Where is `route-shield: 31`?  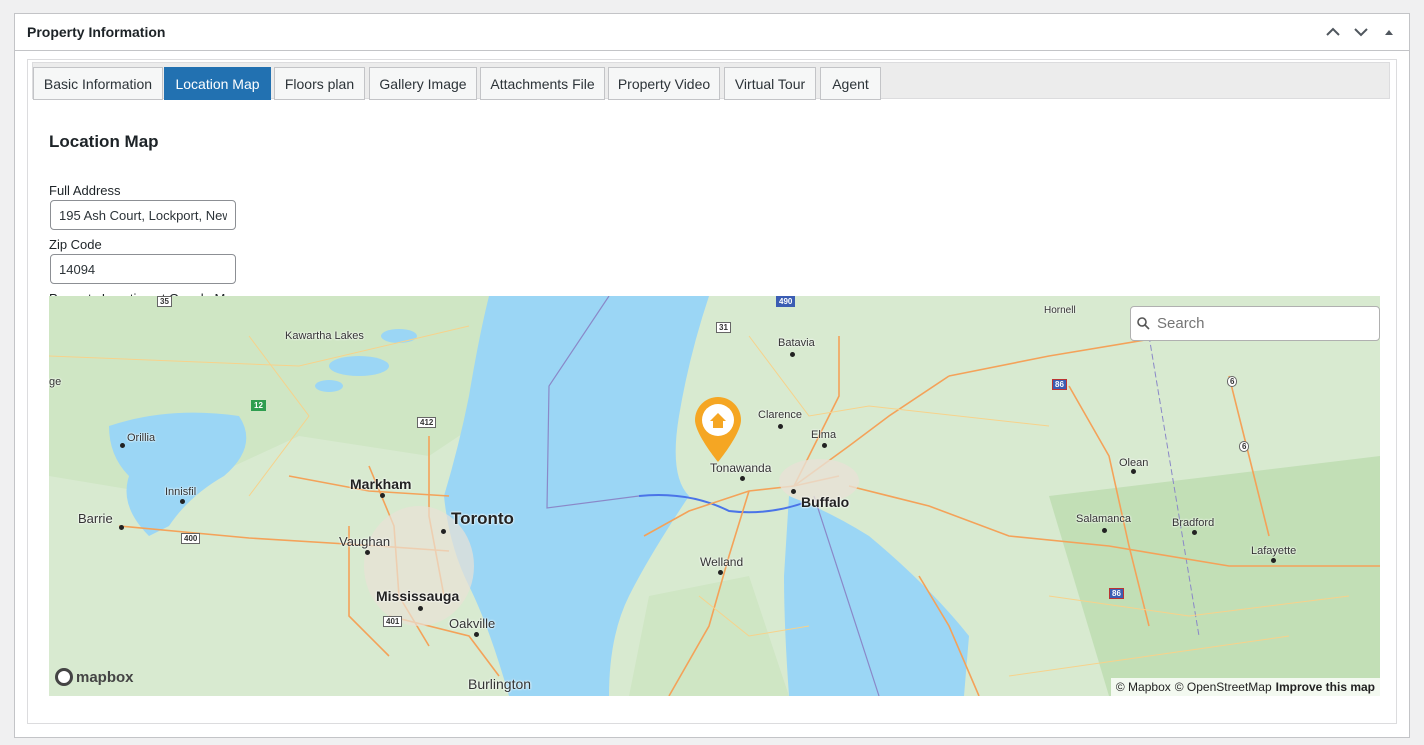 route-shield: 31 is located at coordinates (723, 327).